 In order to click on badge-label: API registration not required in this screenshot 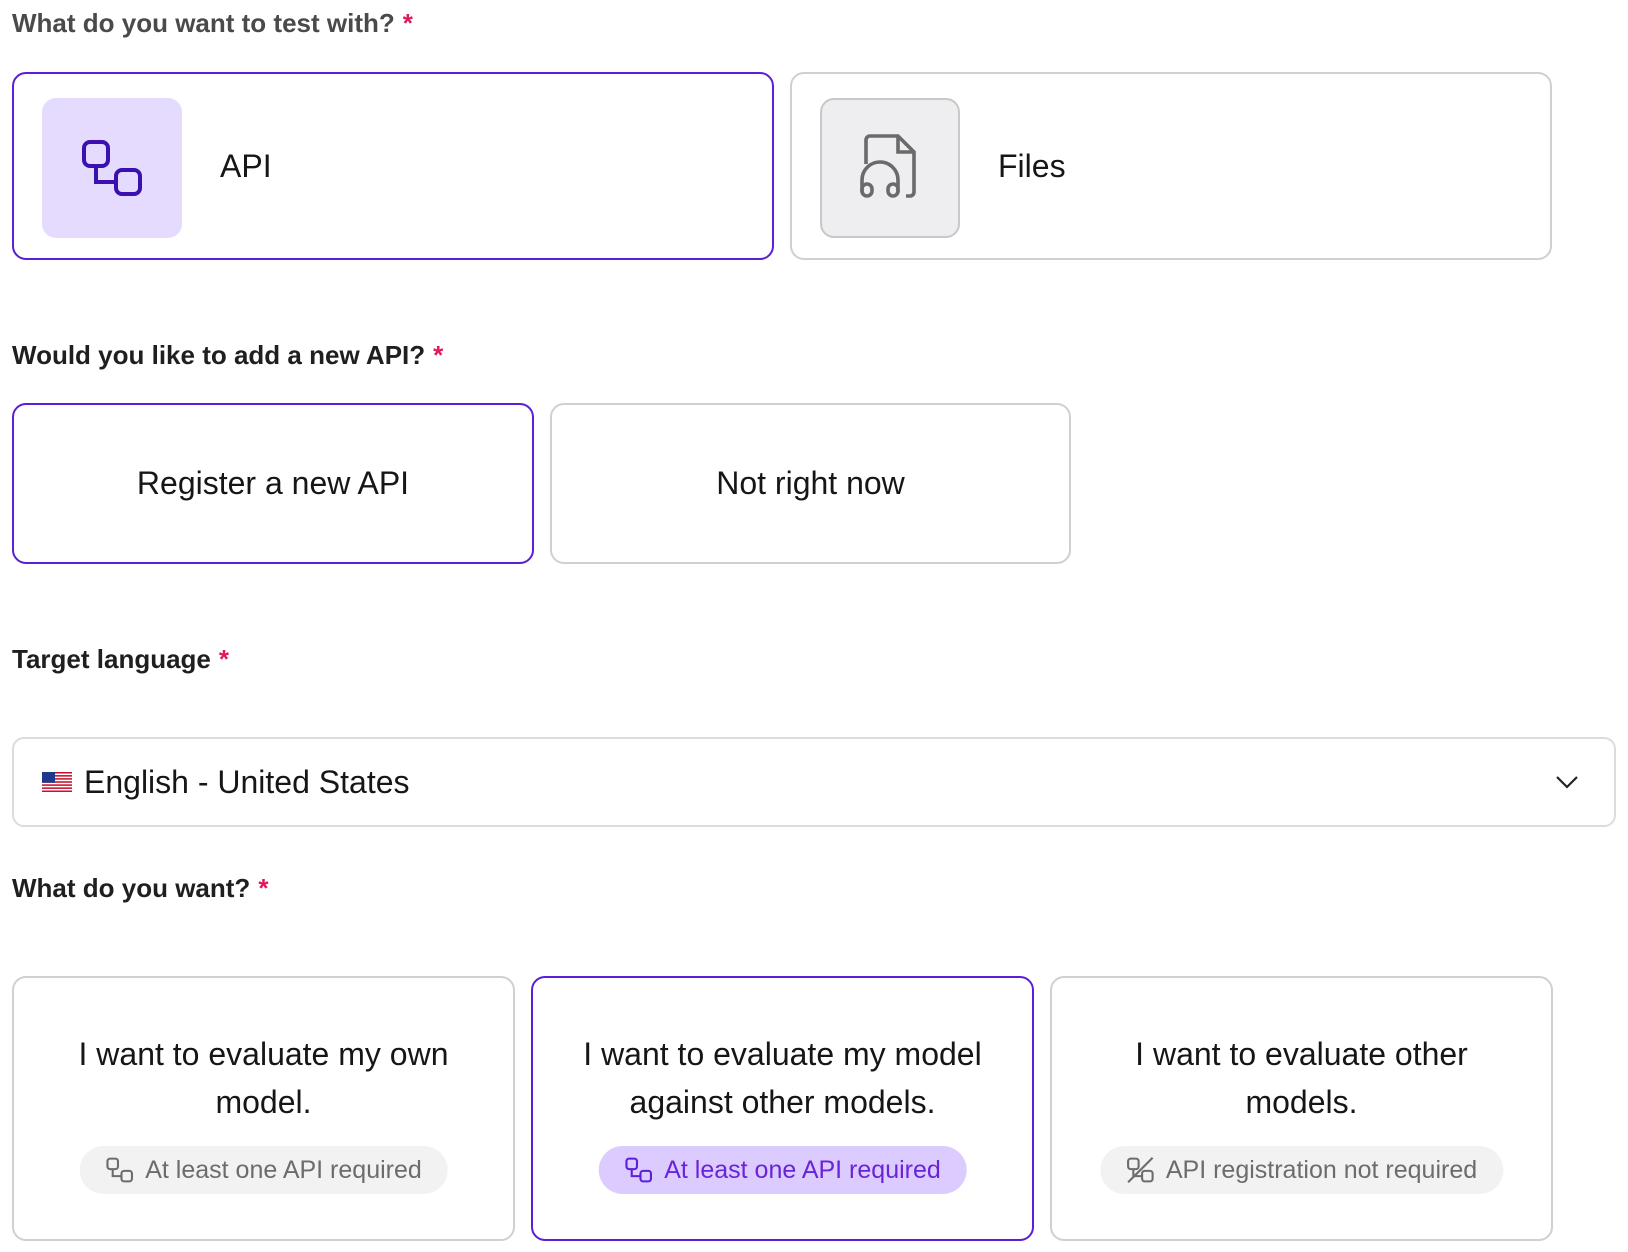, I will do `click(1321, 1169)`.